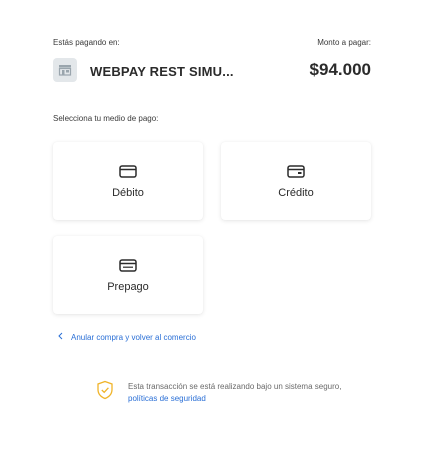 The width and height of the screenshot is (421, 451). What do you see at coordinates (106, 118) in the screenshot?
I see `payment-method-label: Selecciona tu medio de pago:` at bounding box center [106, 118].